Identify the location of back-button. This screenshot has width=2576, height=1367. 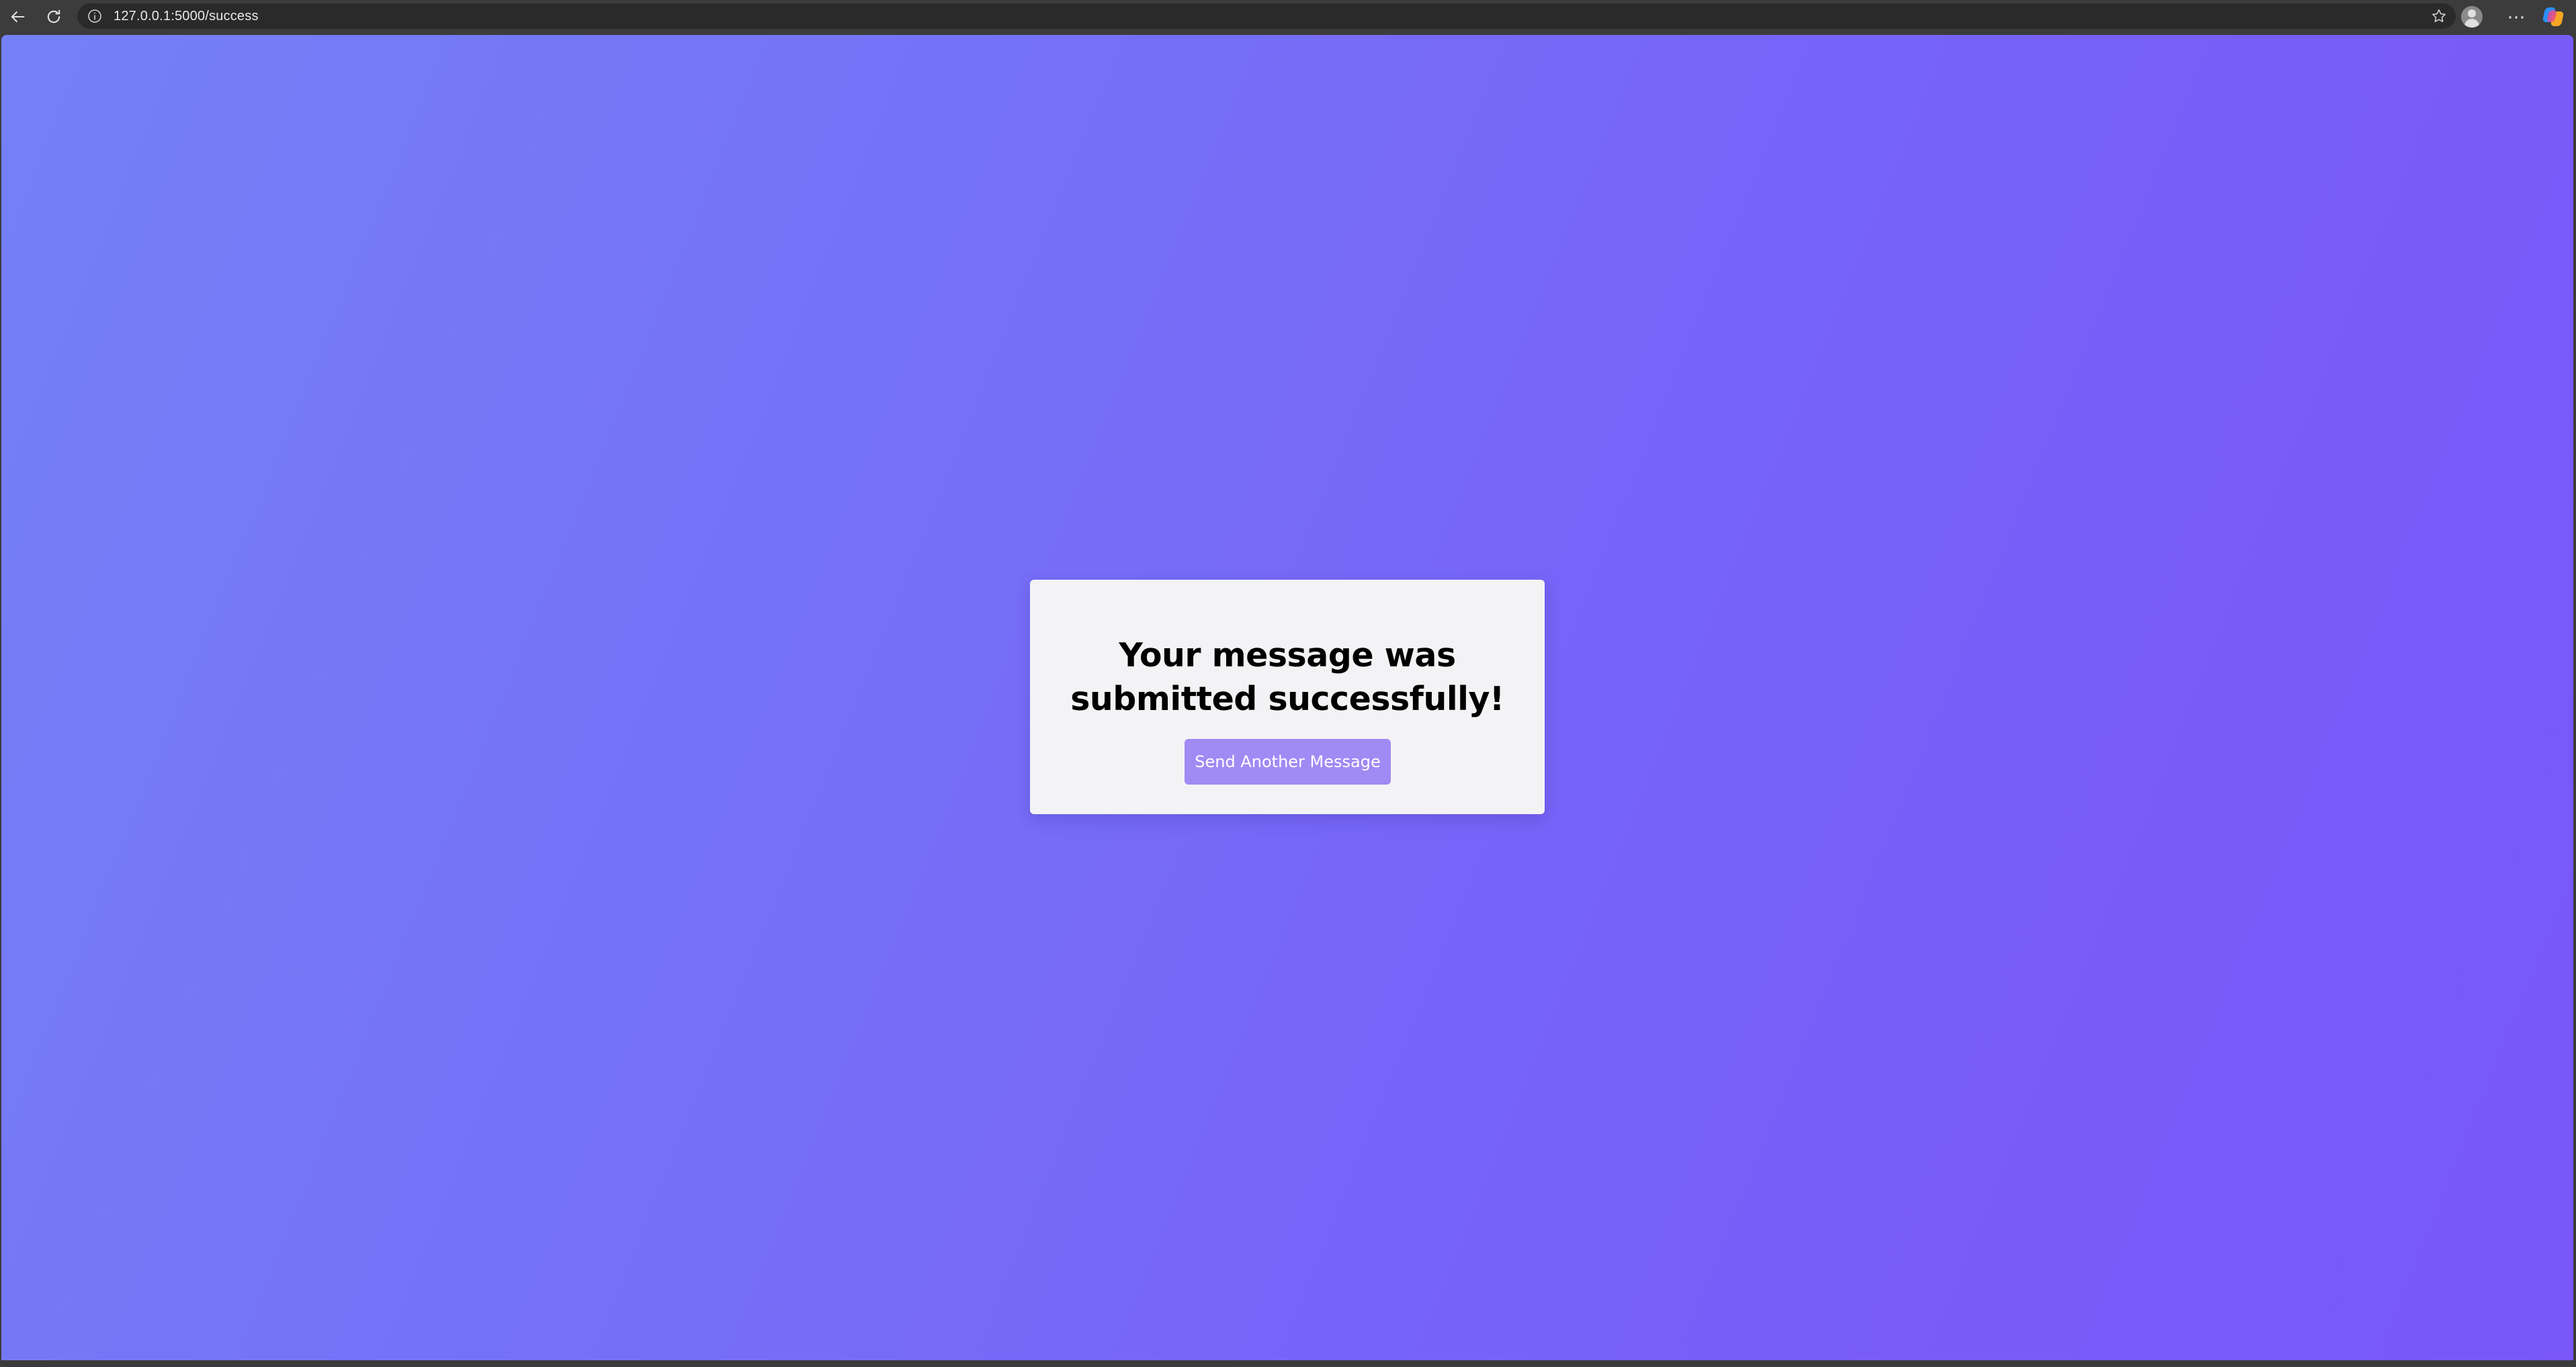
(17, 17).